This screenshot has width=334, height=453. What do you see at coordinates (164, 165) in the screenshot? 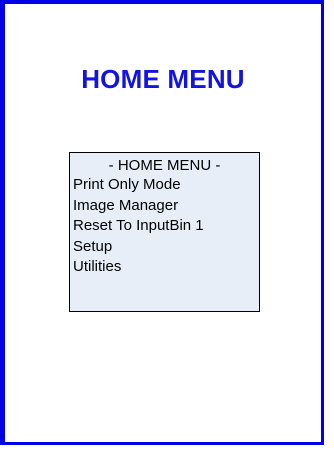
I see `menu-header: - HOME MENU -` at bounding box center [164, 165].